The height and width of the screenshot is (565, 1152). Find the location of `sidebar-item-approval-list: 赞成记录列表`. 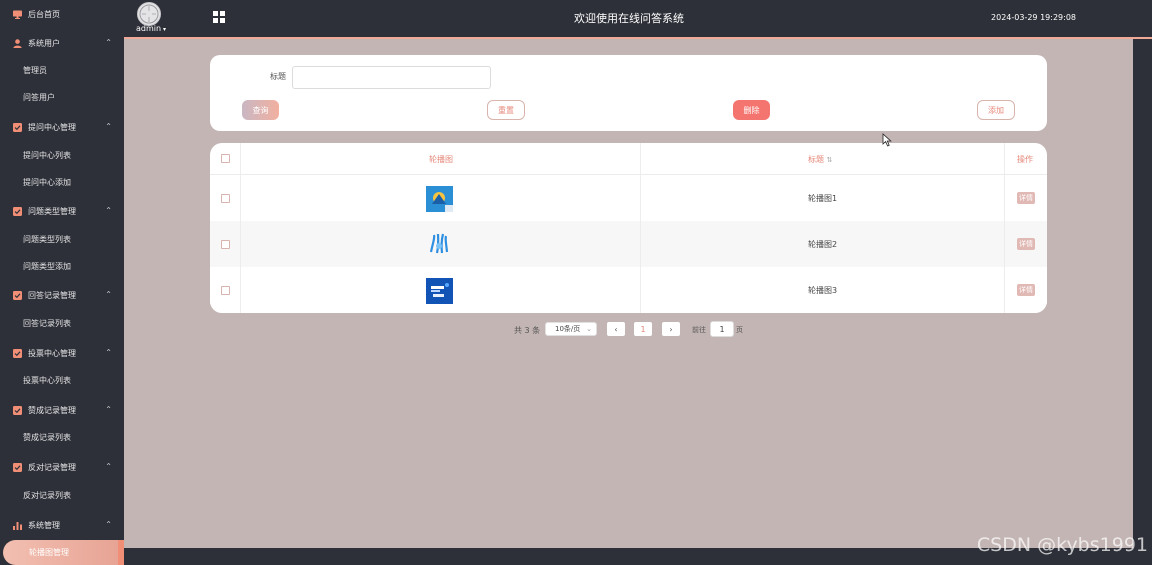

sidebar-item-approval-list: 赞成记录列表 is located at coordinates (62, 437).